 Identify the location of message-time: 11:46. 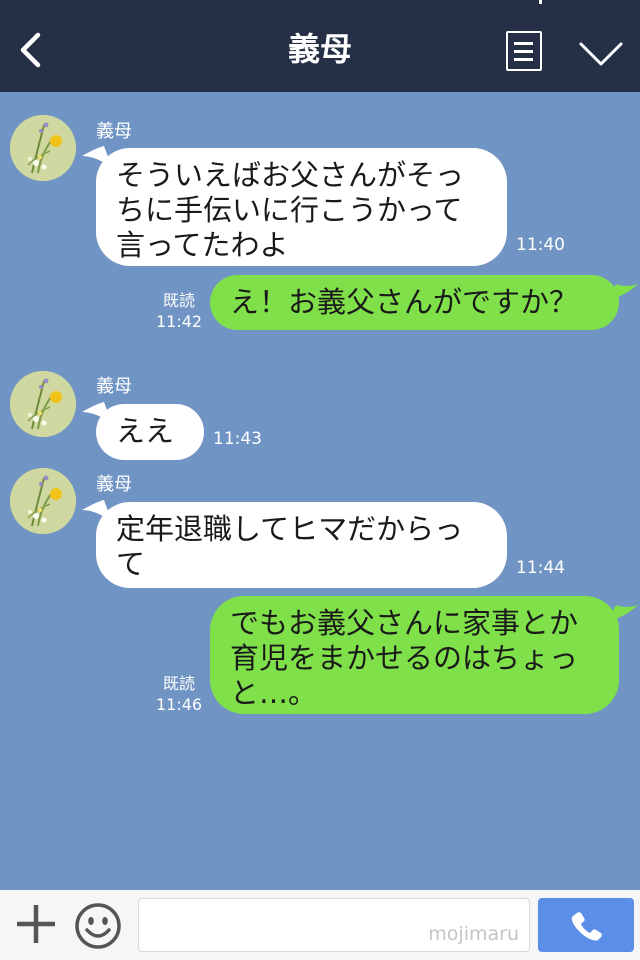
(179, 704).